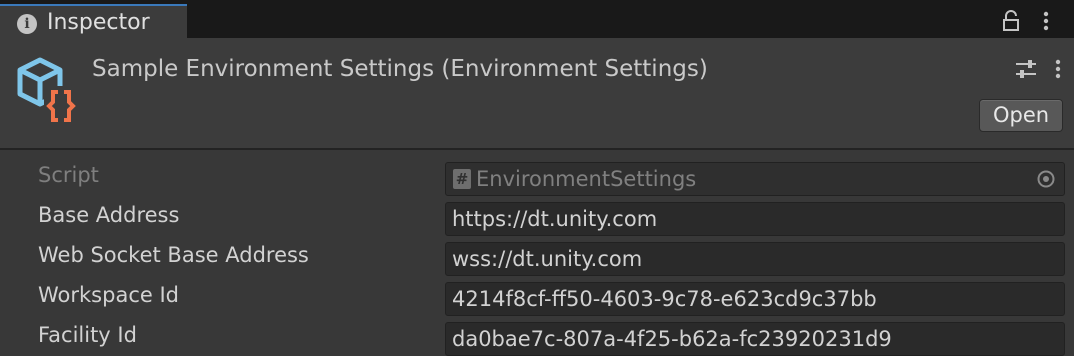  I want to click on facility-id-field: da0bae7c-807a-4f25-b62a-fc23920231d9, so click(755, 339).